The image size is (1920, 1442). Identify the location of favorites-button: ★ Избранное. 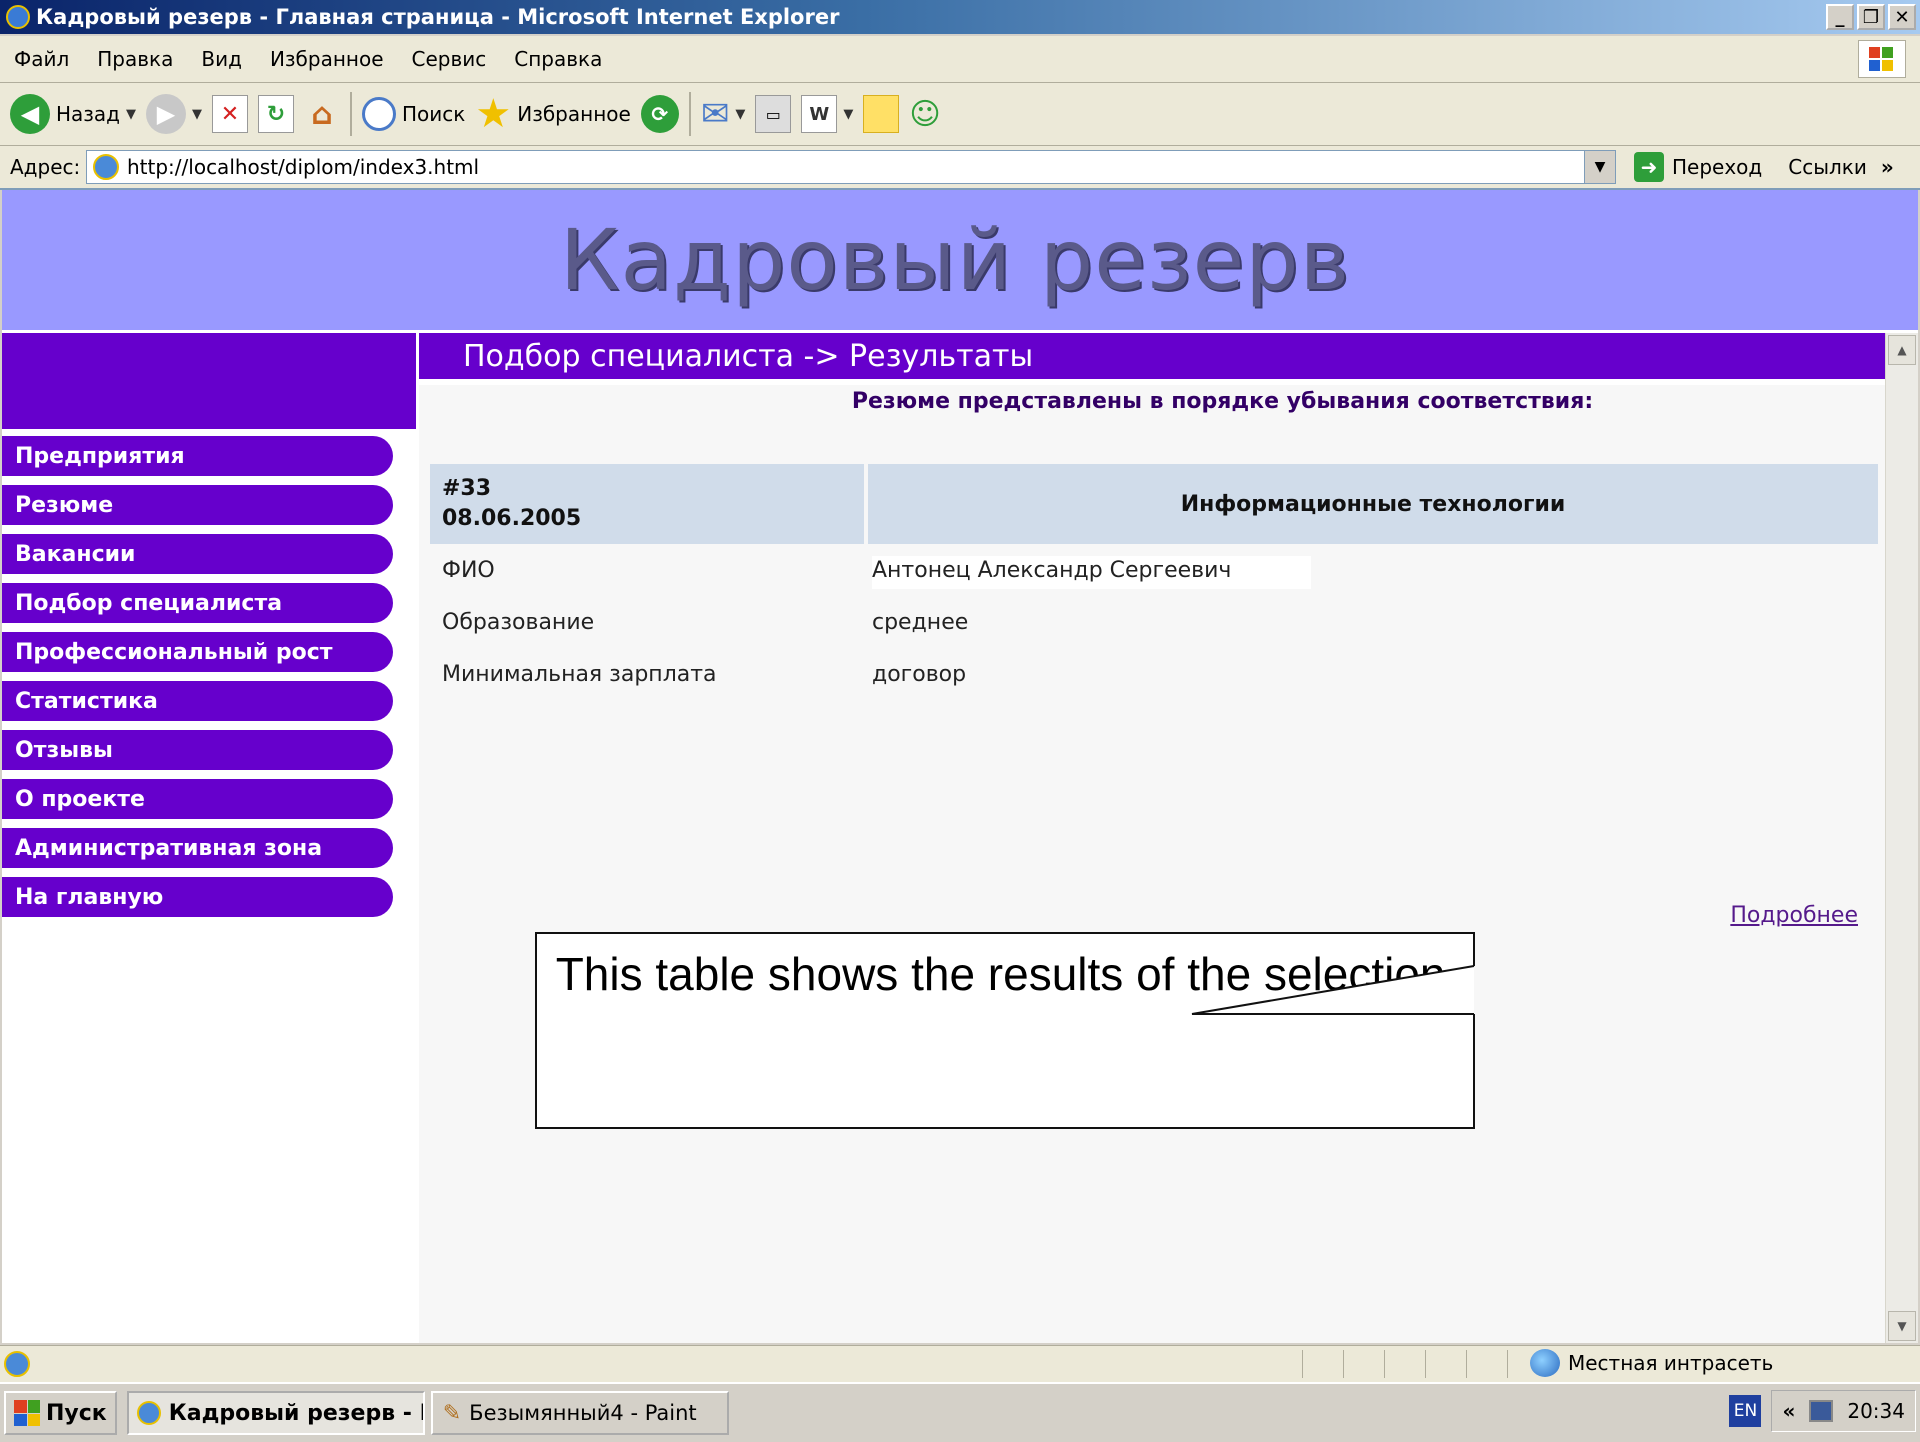
(552, 114).